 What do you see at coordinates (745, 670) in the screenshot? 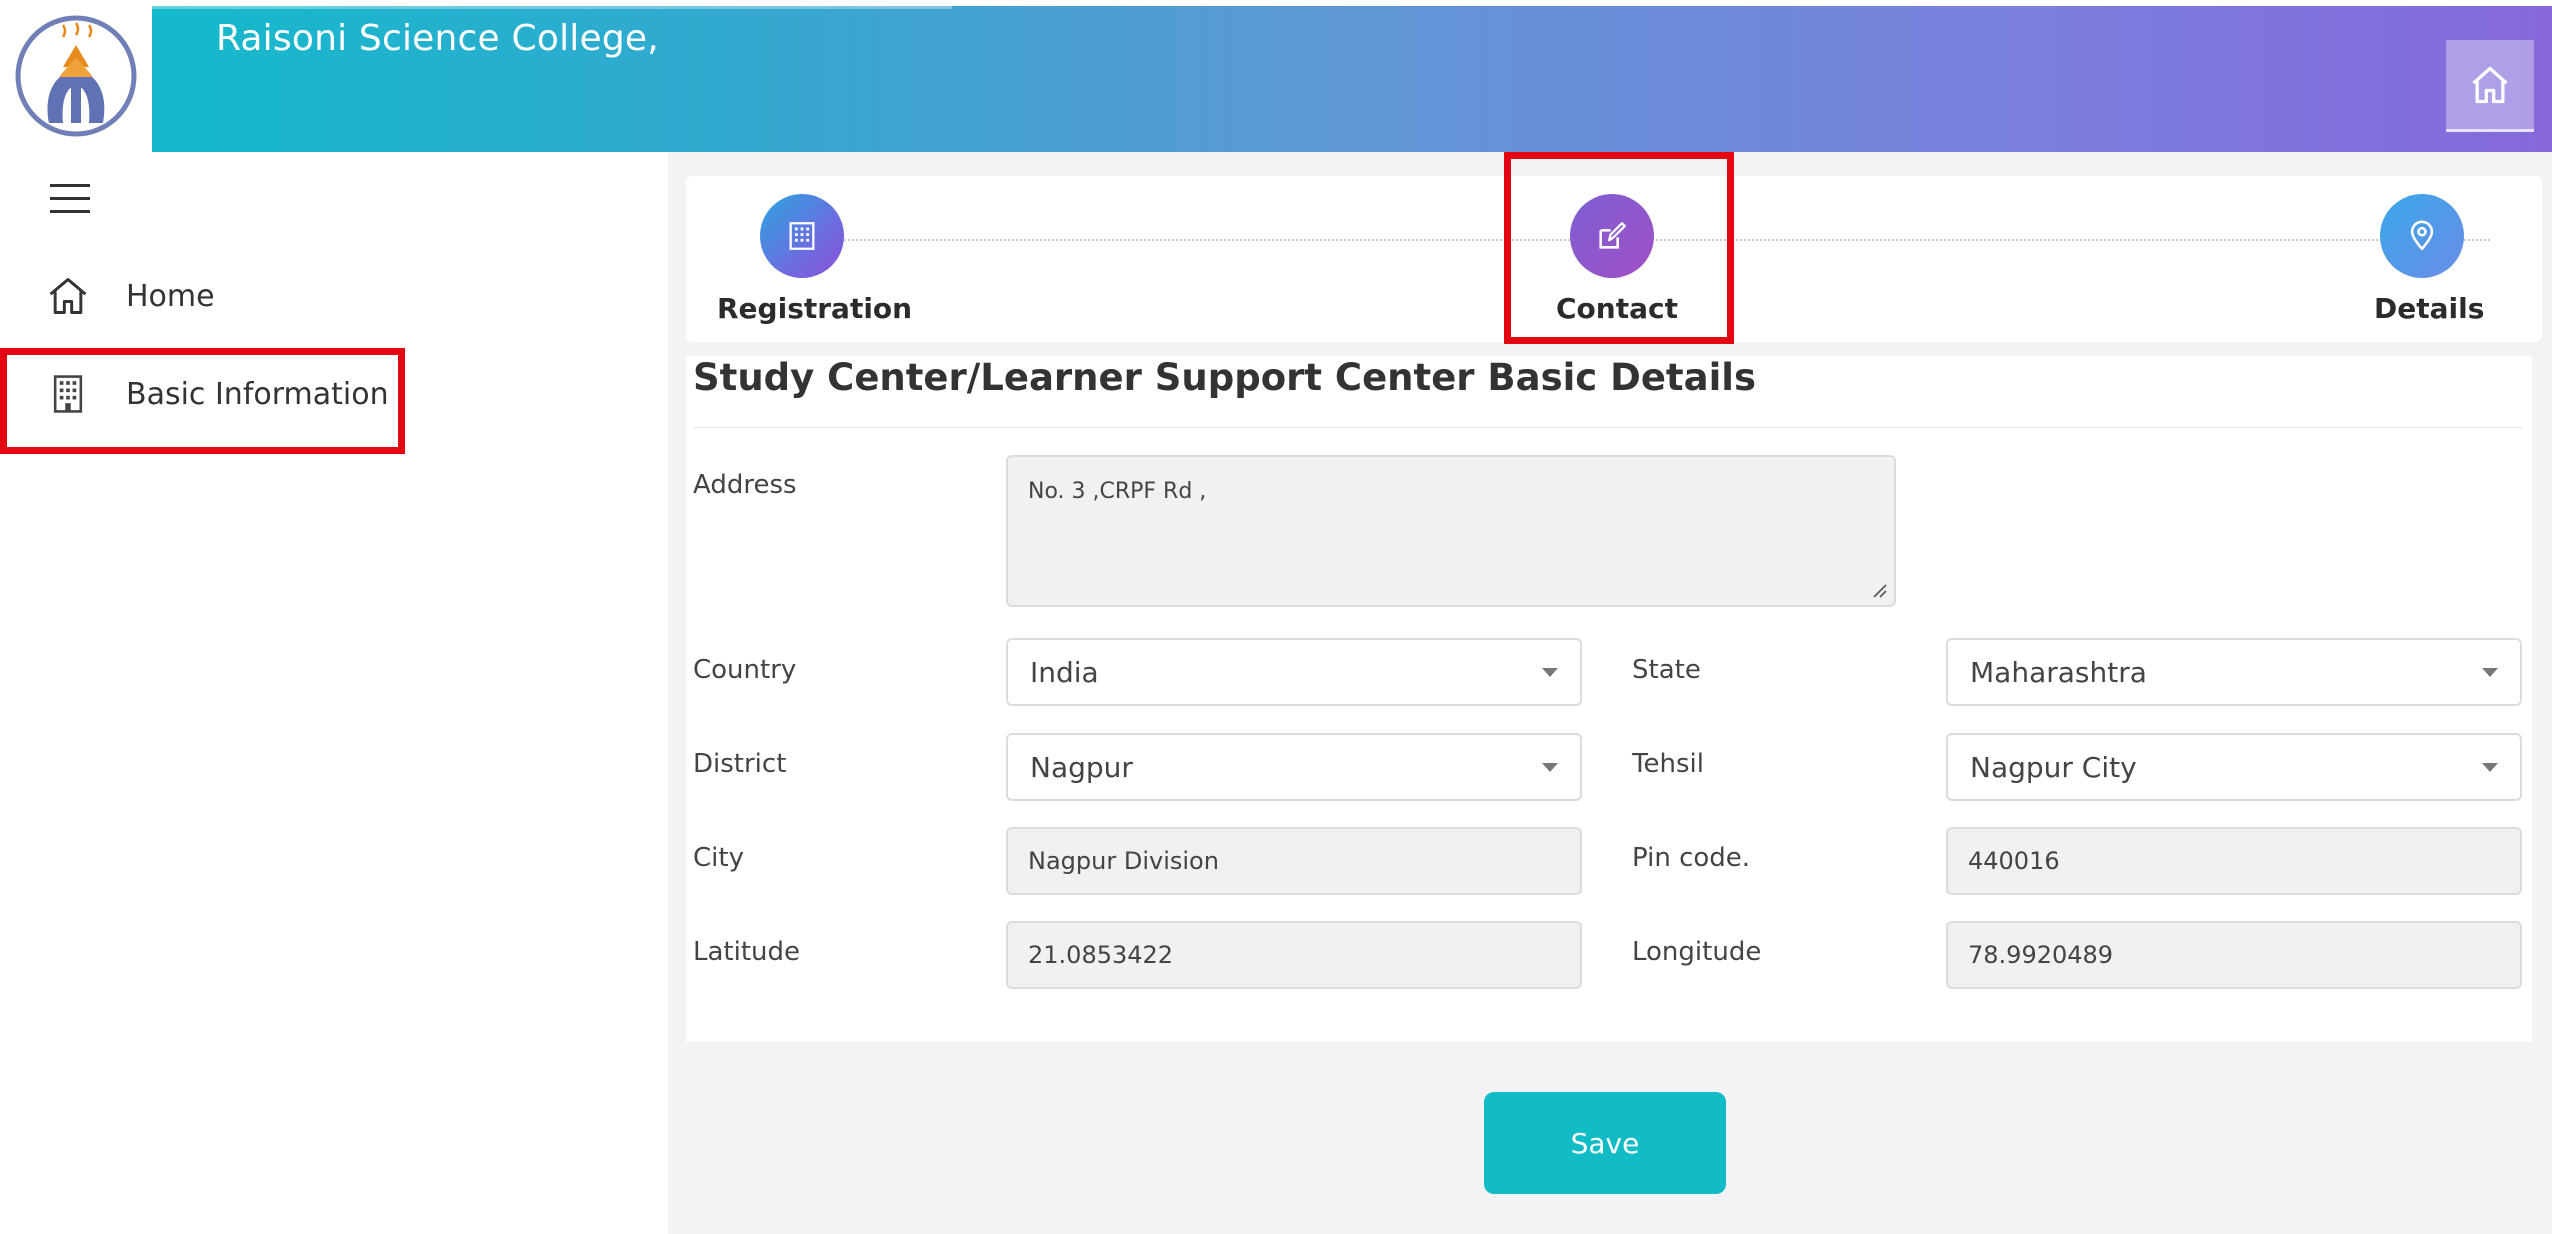
I see `country-label: Country` at bounding box center [745, 670].